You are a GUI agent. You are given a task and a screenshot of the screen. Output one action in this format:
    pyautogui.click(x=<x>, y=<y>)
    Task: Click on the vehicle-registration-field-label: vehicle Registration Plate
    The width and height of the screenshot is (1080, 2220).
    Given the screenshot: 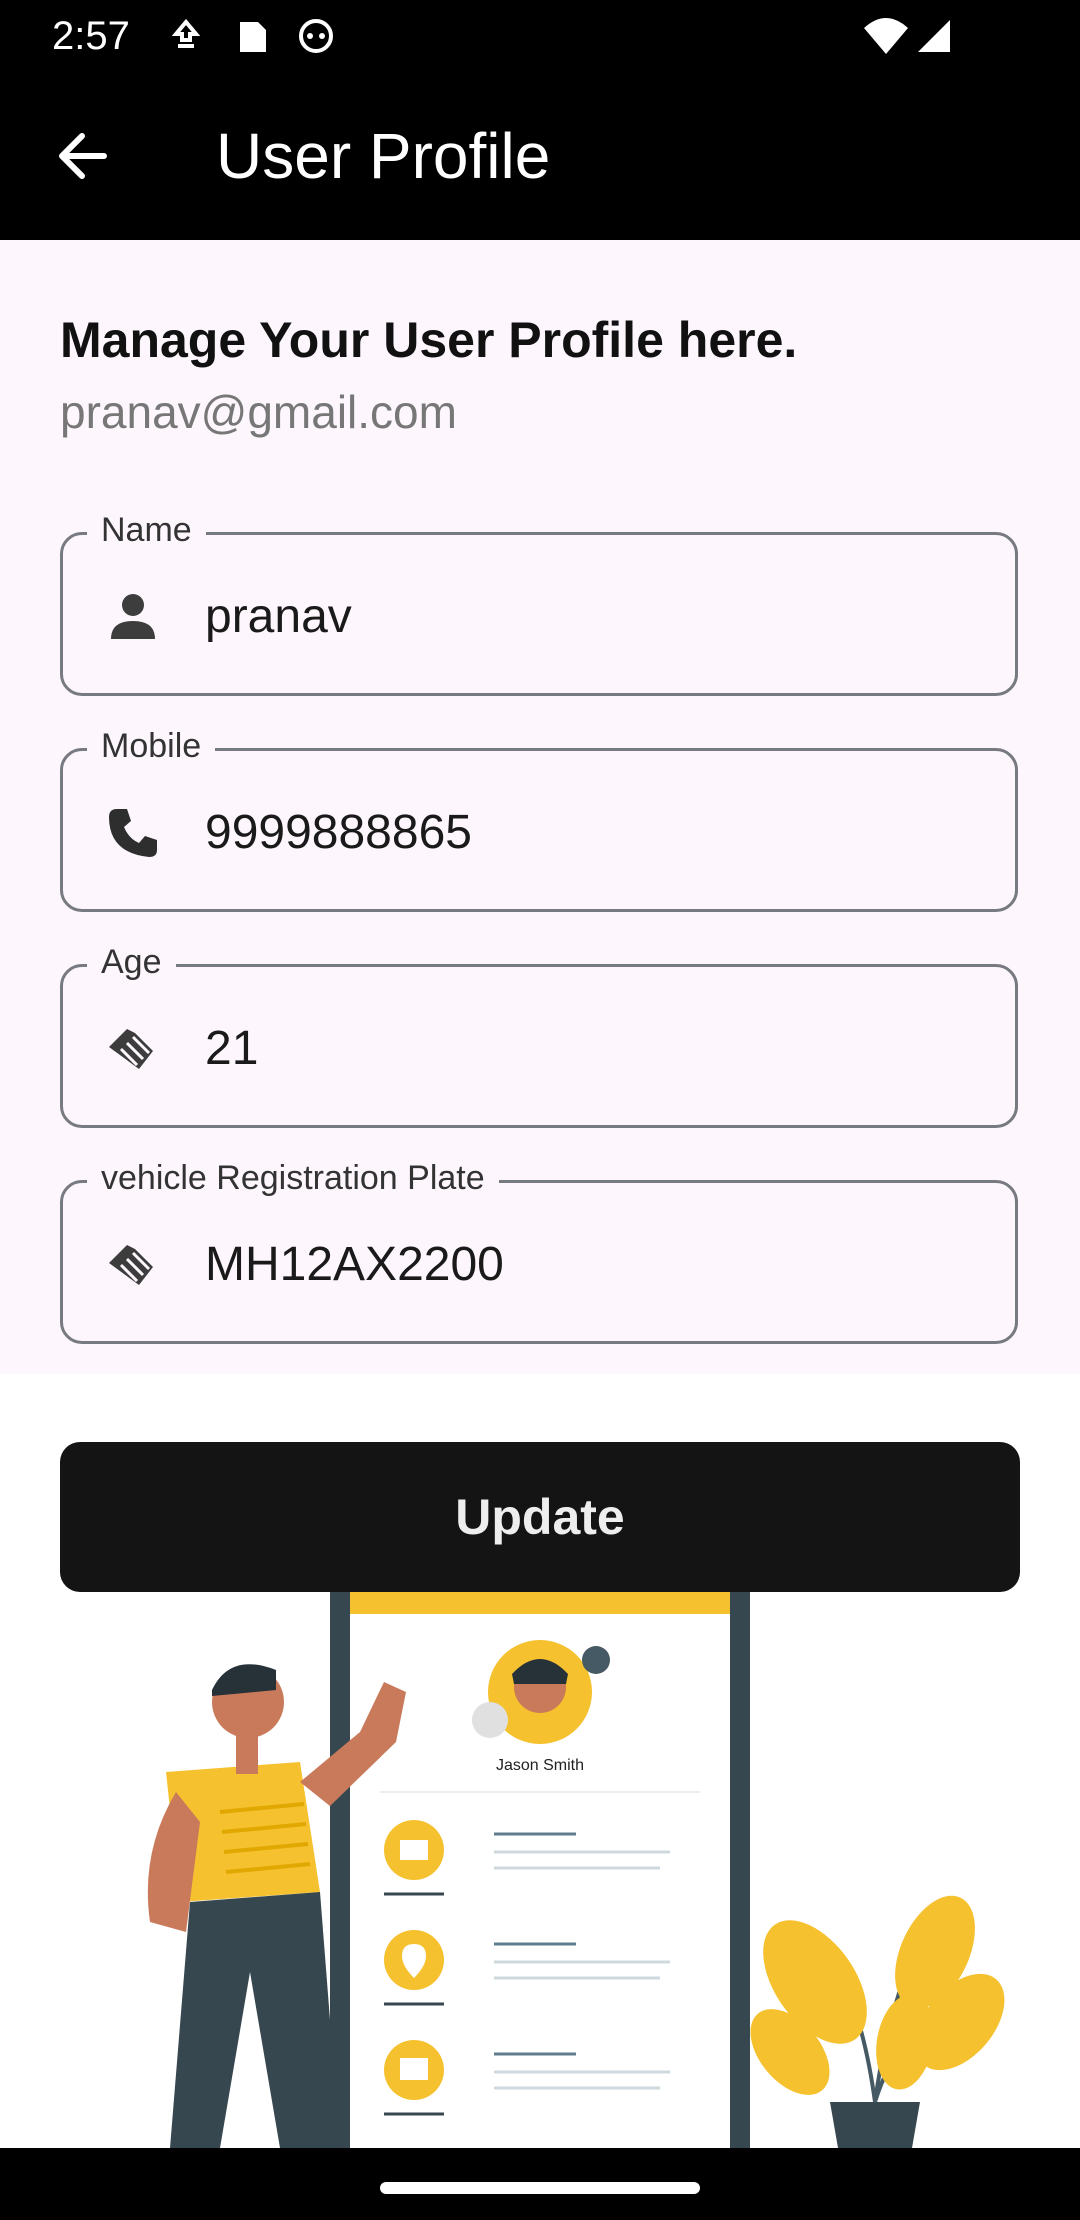 What is the action you would take?
    pyautogui.click(x=293, y=1178)
    